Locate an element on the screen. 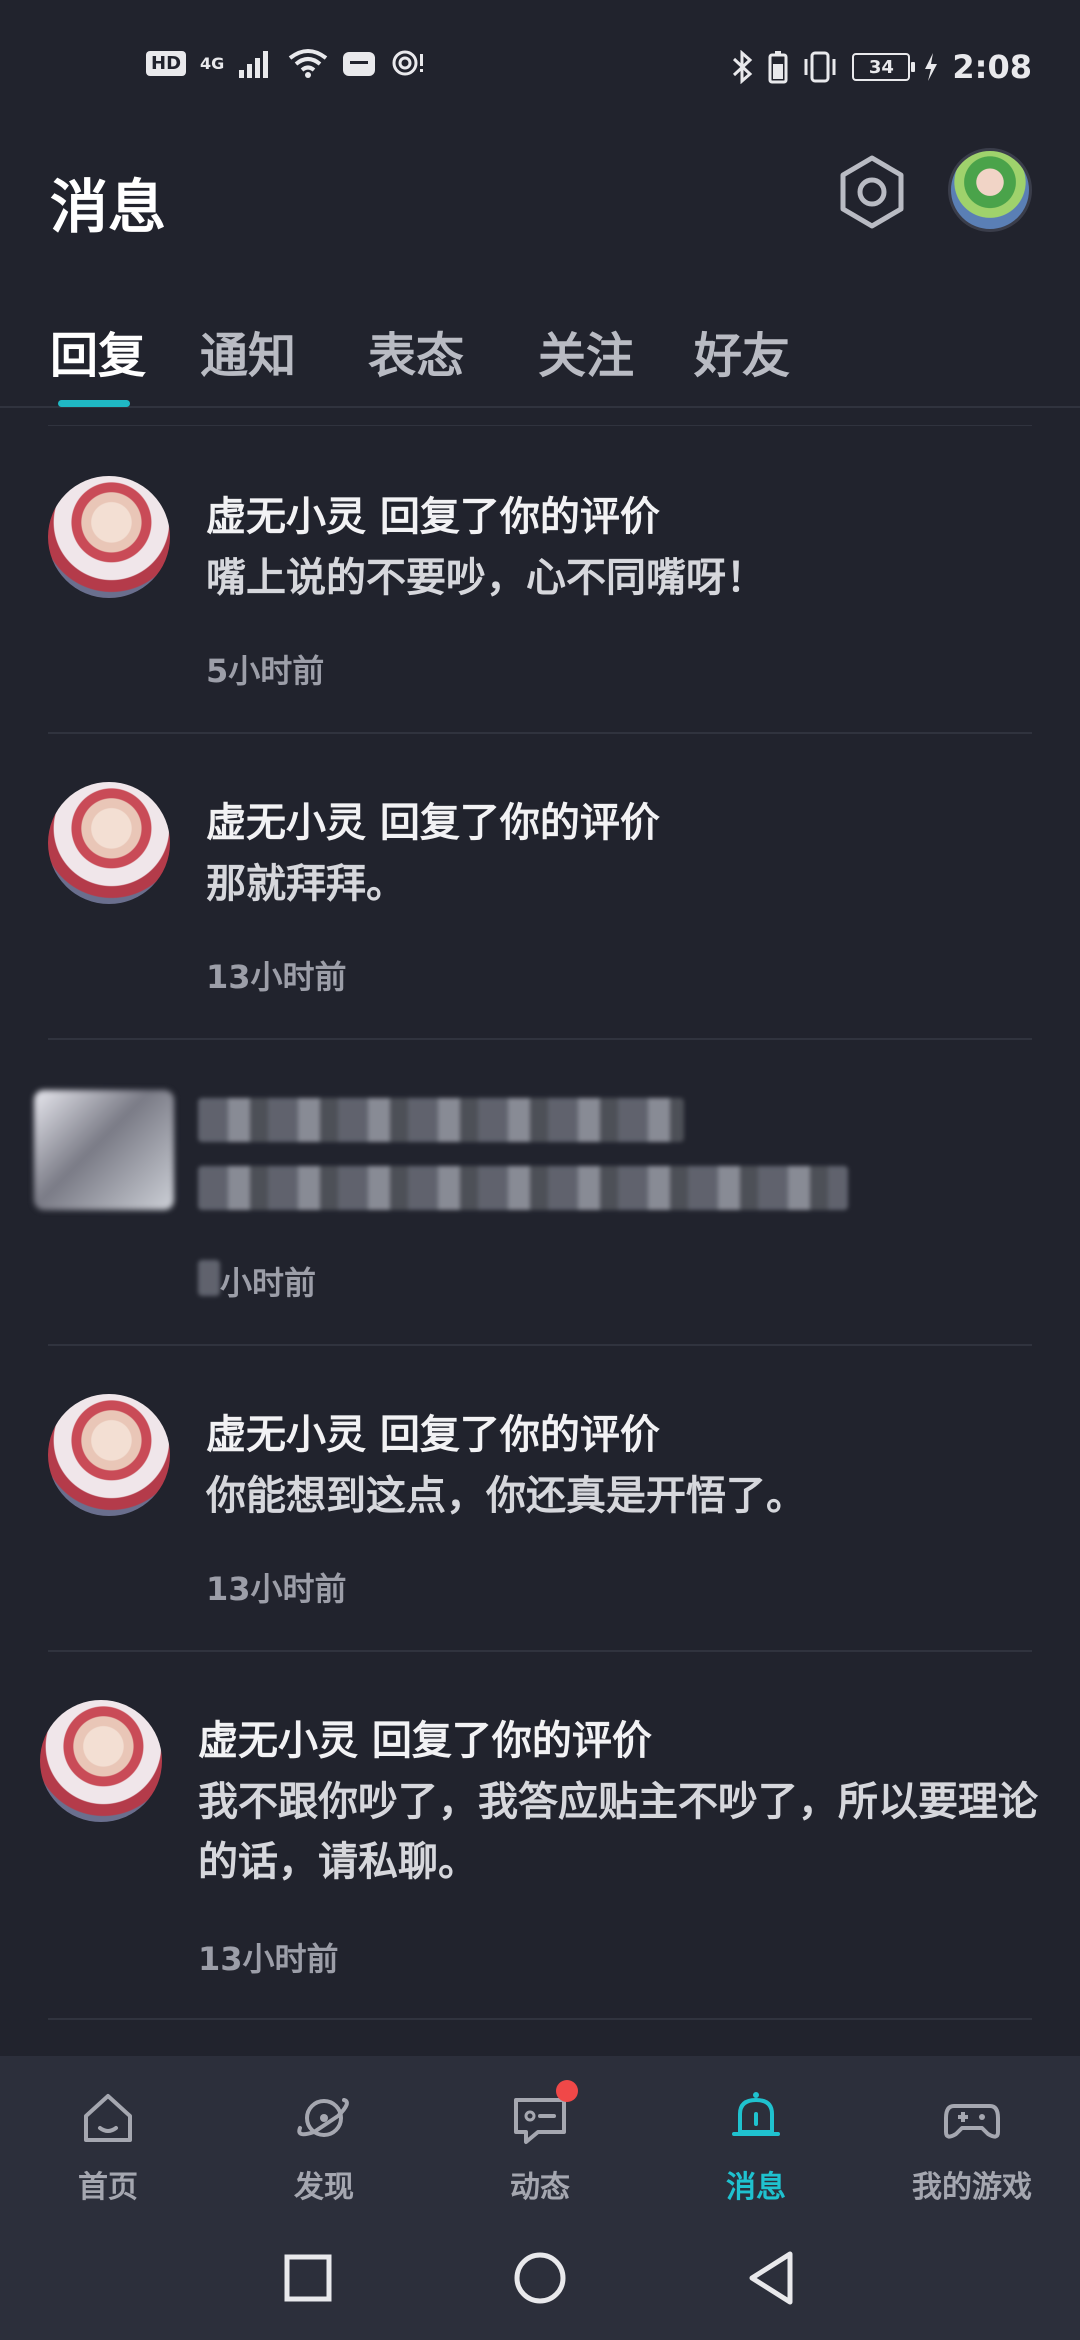 The width and height of the screenshot is (1080, 2340). bottom-nav: 首页 发现 动态 消息 我的游戏 is located at coordinates (540, 2137).